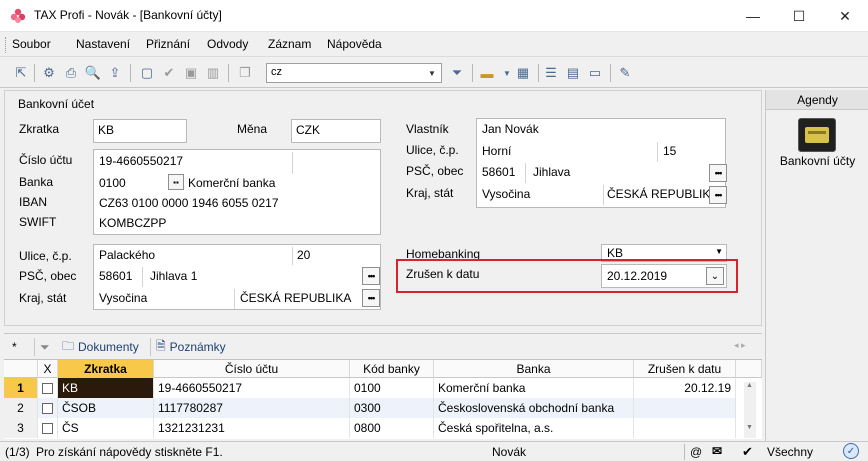  Describe the element at coordinates (93, 73) in the screenshot. I see `preview-icon: 🔍` at that location.